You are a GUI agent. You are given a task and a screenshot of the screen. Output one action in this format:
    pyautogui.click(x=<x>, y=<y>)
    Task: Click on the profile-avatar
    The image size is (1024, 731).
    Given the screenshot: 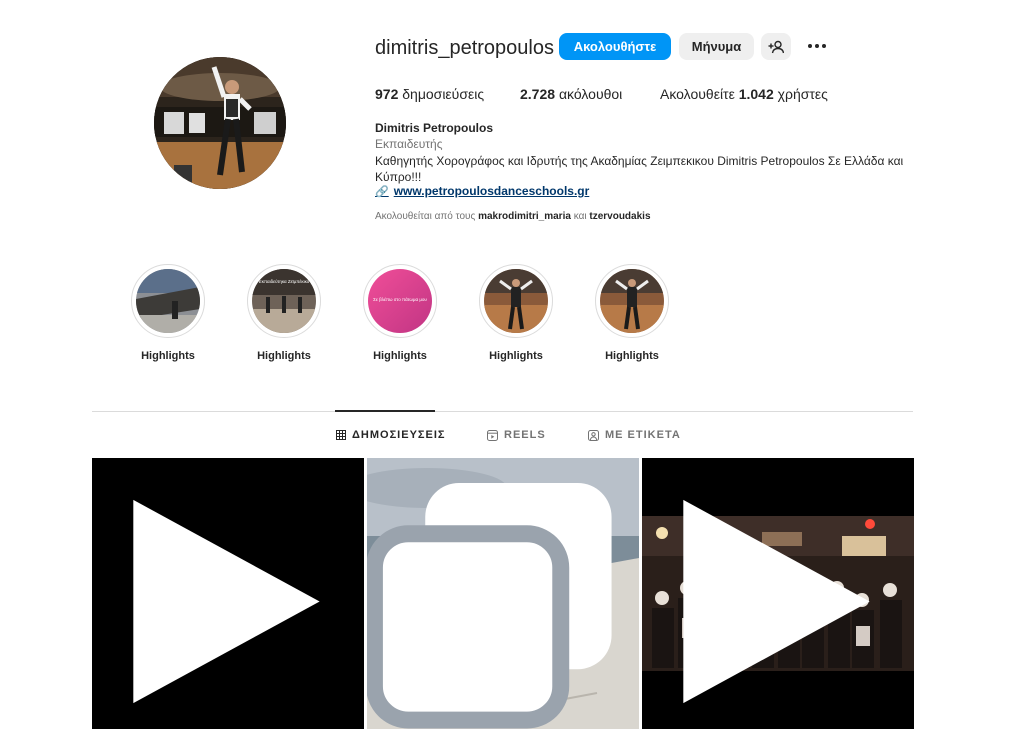 What is the action you would take?
    pyautogui.click(x=220, y=123)
    